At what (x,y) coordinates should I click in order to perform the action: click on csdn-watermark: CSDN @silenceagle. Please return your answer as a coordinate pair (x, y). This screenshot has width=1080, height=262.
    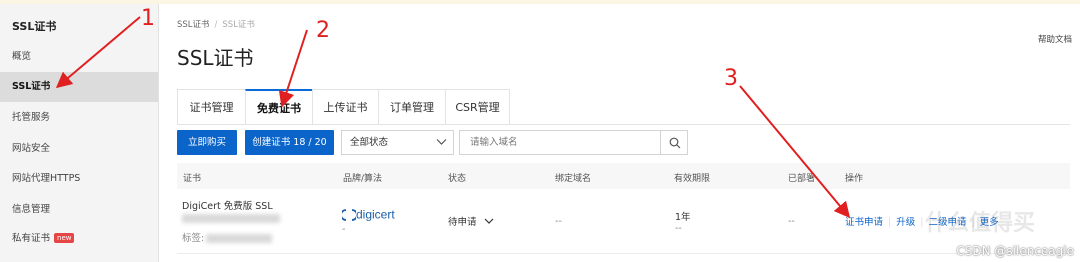
    Looking at the image, I should click on (1015, 251).